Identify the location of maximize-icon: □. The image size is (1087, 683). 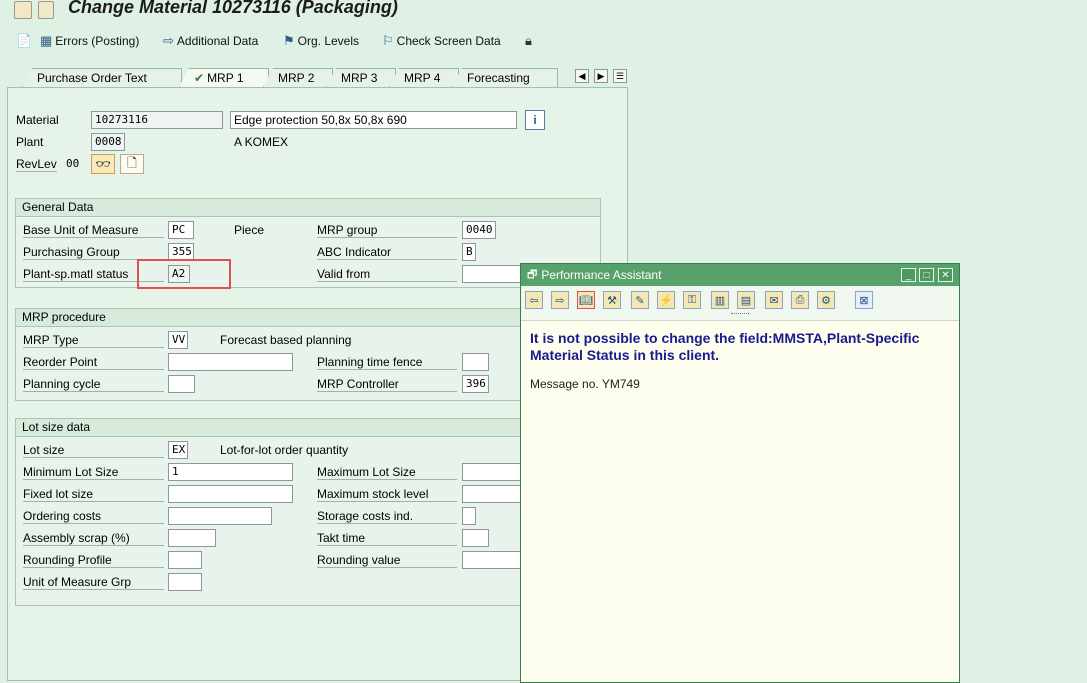
(926, 275).